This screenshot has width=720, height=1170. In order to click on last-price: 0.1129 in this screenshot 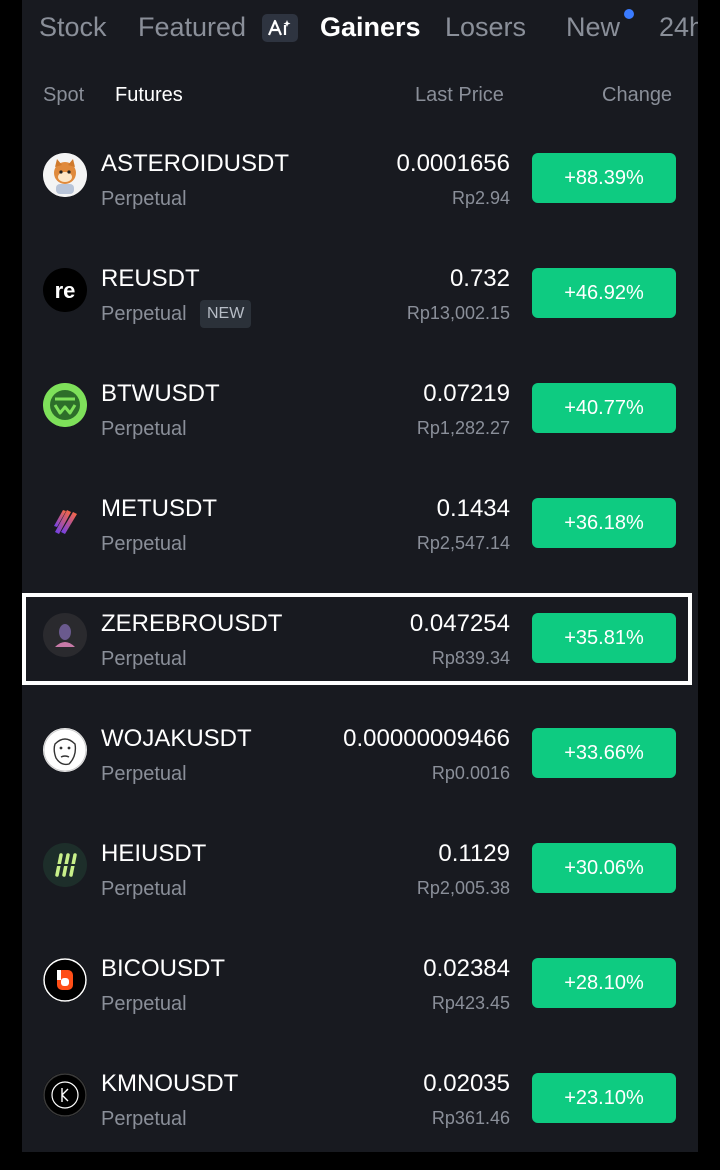, I will do `click(474, 853)`.